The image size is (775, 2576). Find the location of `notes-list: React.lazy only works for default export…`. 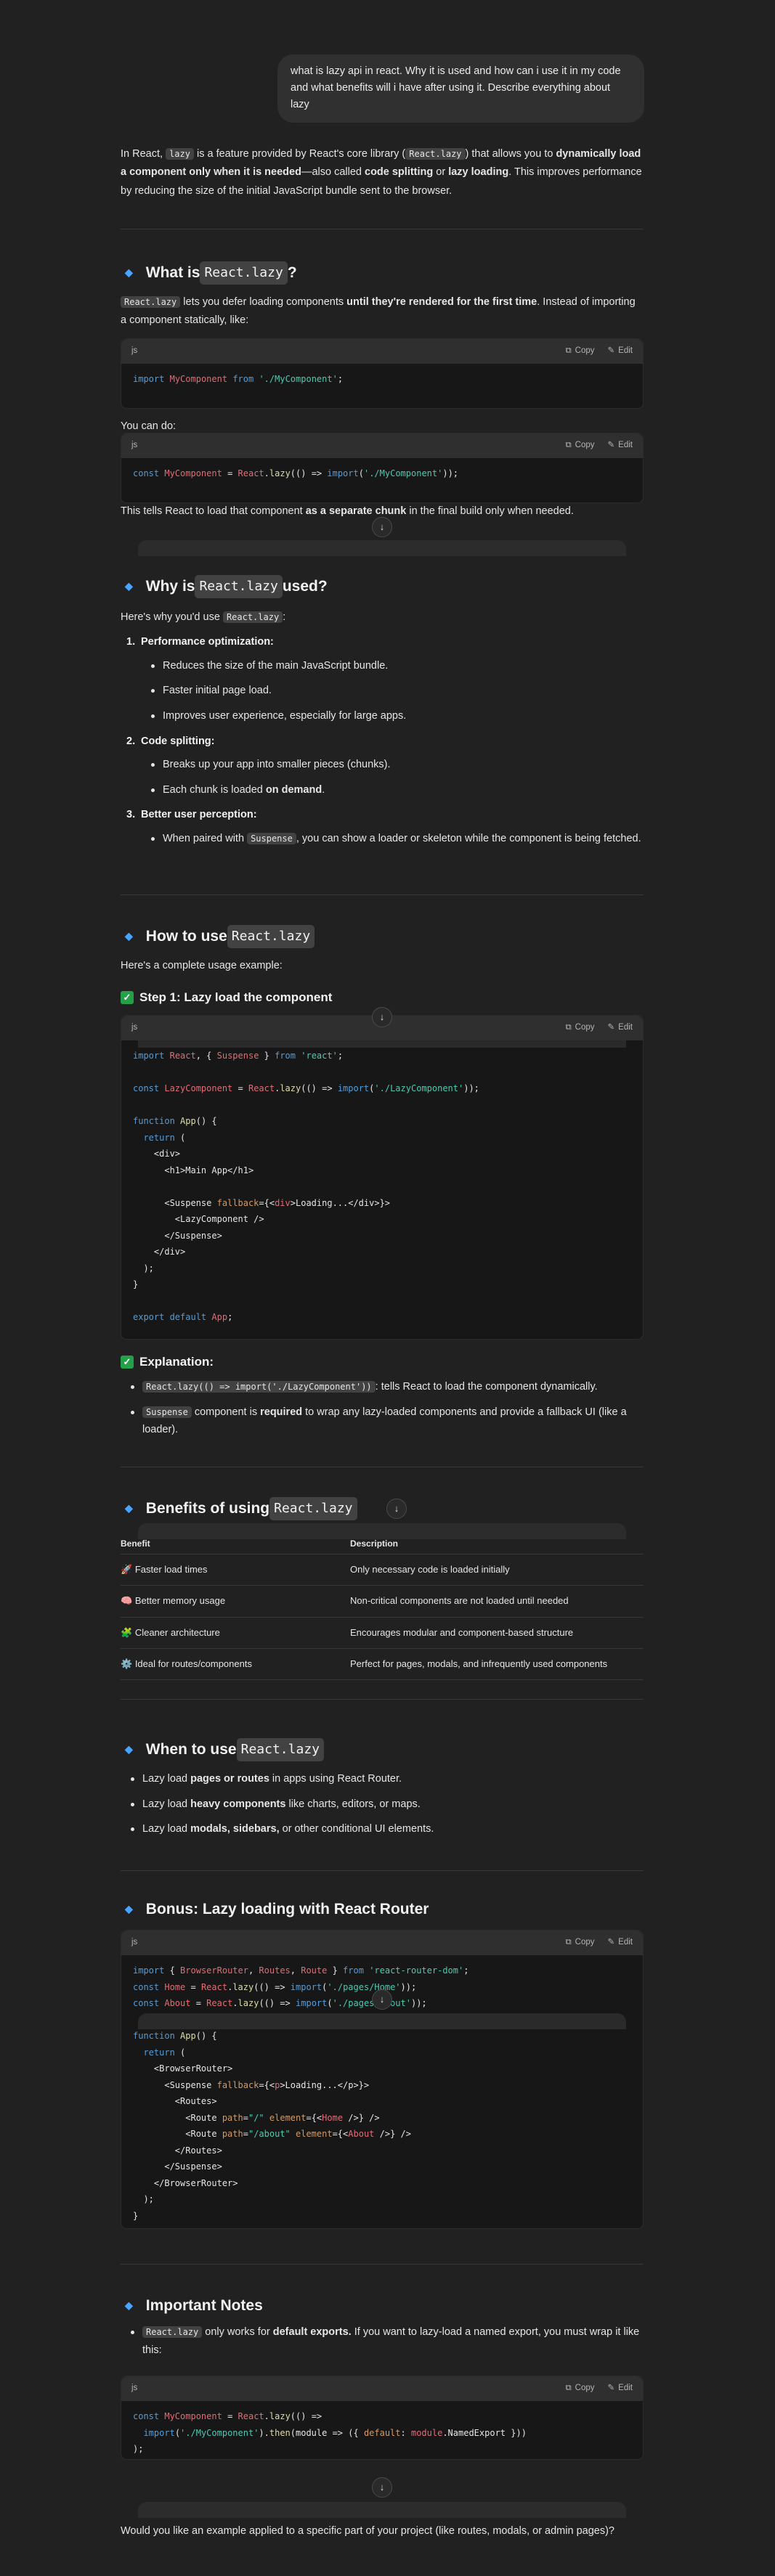

notes-list: React.lazy only works for default export… is located at coordinates (382, 2344).